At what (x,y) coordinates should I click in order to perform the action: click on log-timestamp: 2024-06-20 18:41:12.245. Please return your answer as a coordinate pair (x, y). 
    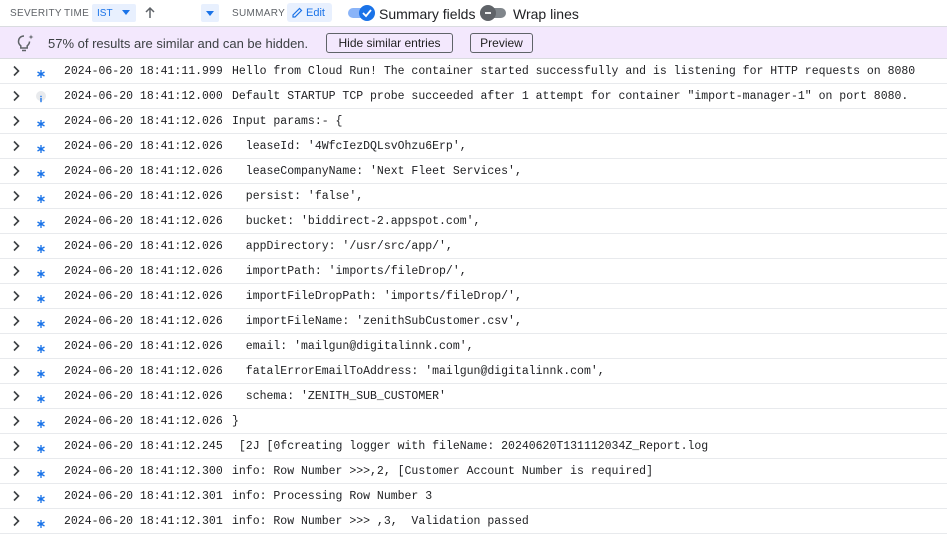
    Looking at the image, I should click on (143, 446).